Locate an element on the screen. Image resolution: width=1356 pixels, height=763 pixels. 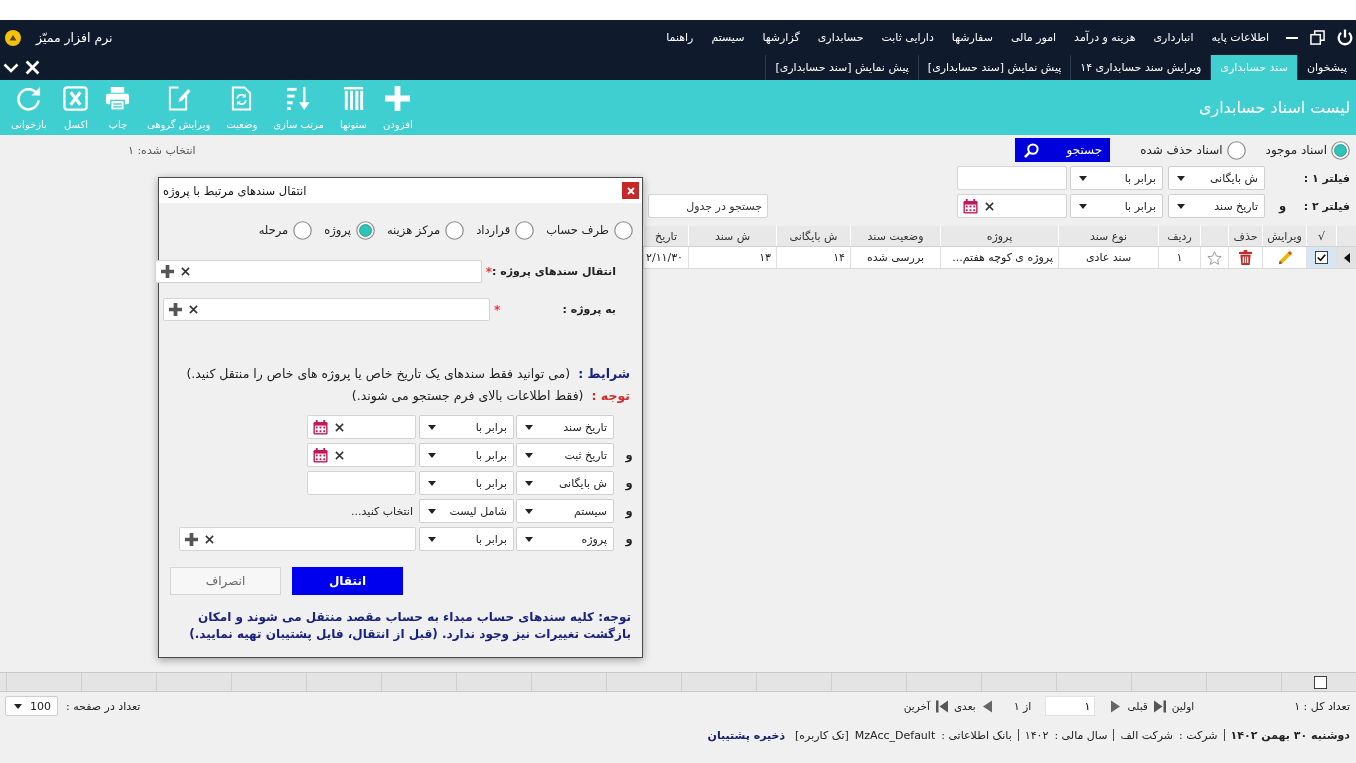
menu-item: اطلاعات پایه is located at coordinates (1240, 37).